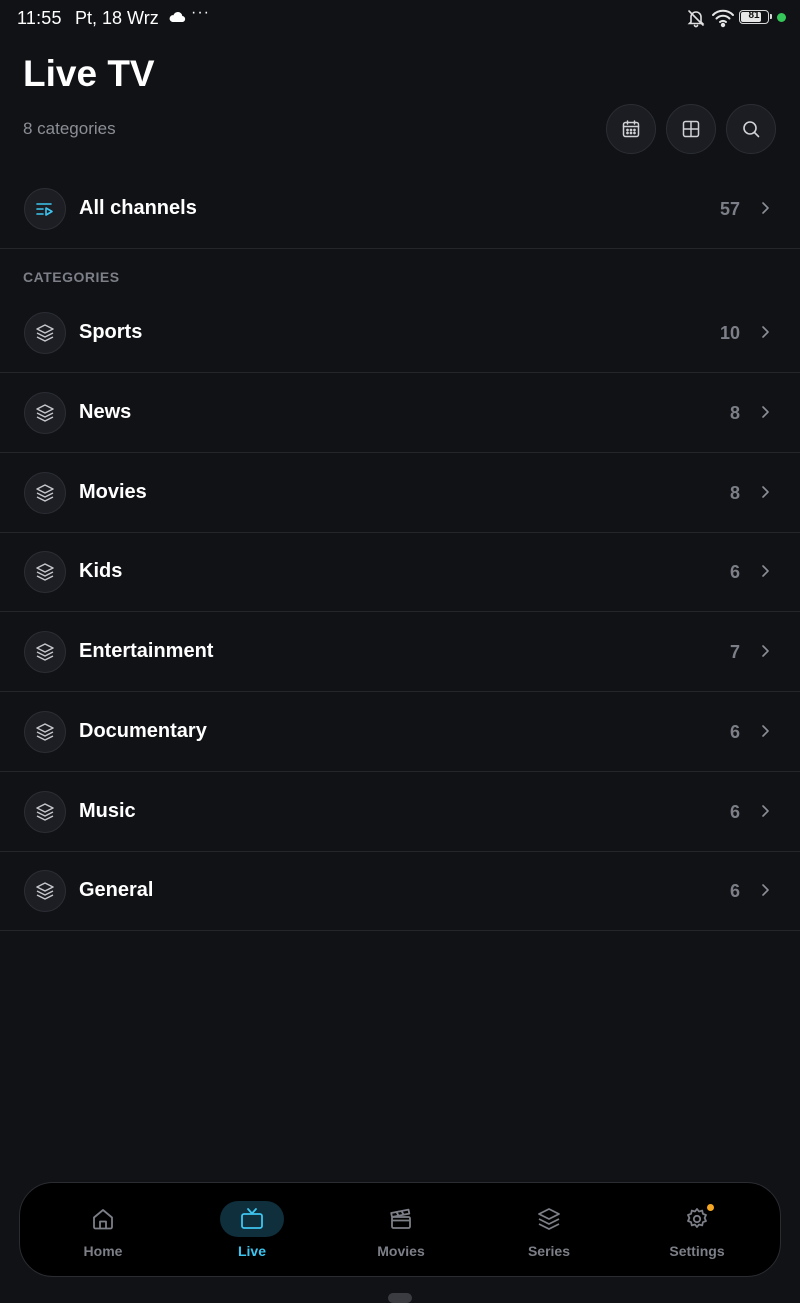  I want to click on category-row-documentary: Documentary 6, so click(400, 732).